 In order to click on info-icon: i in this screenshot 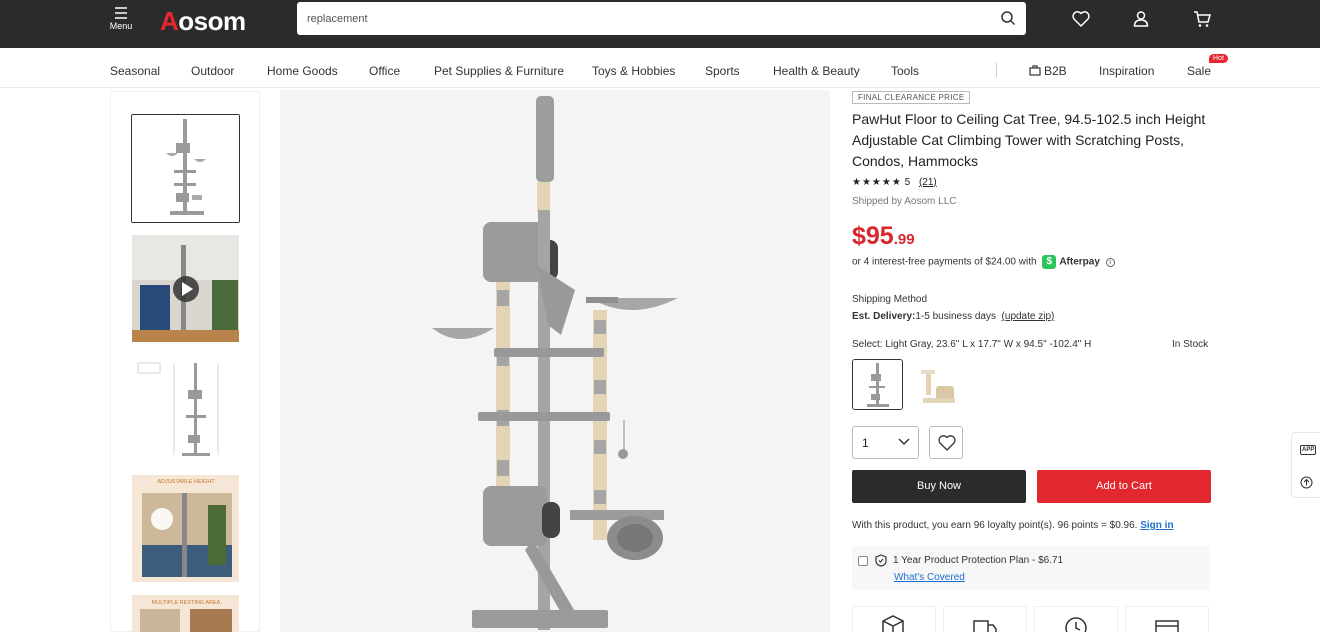, I will do `click(1110, 262)`.